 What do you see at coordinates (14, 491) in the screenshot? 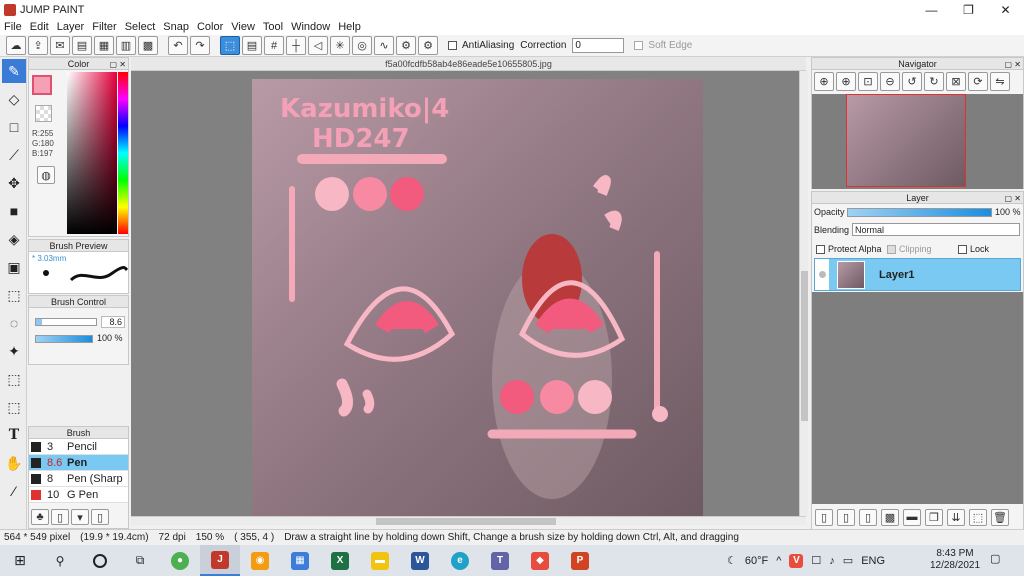
I see `eyedropper-tool-icon: ⁄` at bounding box center [14, 491].